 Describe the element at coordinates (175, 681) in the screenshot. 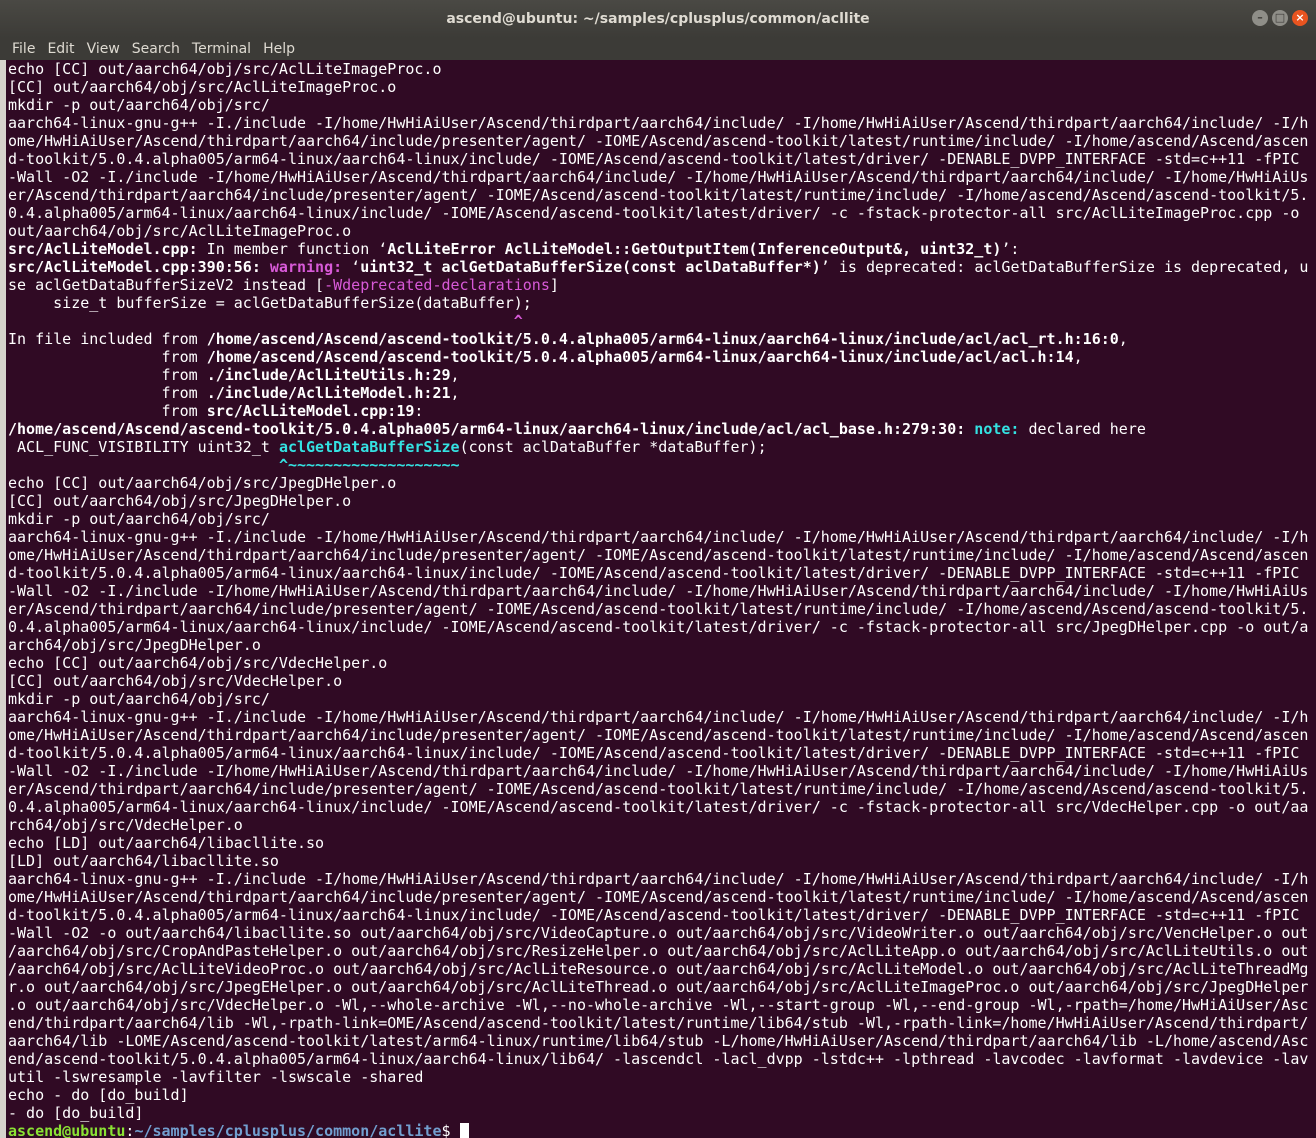

I see `terminal-segment: [CC] out/aarch64/obj/src/VdecHelper.o` at that location.